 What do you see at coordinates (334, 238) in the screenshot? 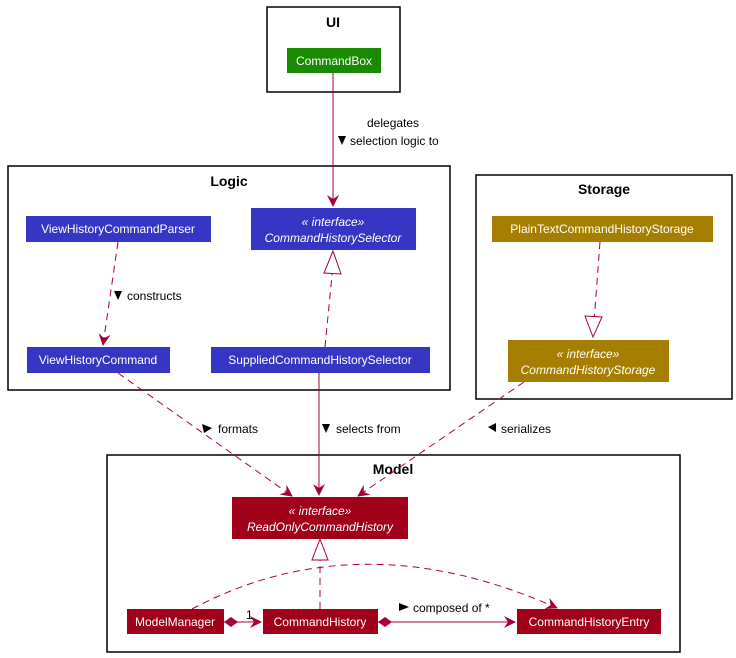
I see `class-name: CommandHistorySelector` at bounding box center [334, 238].